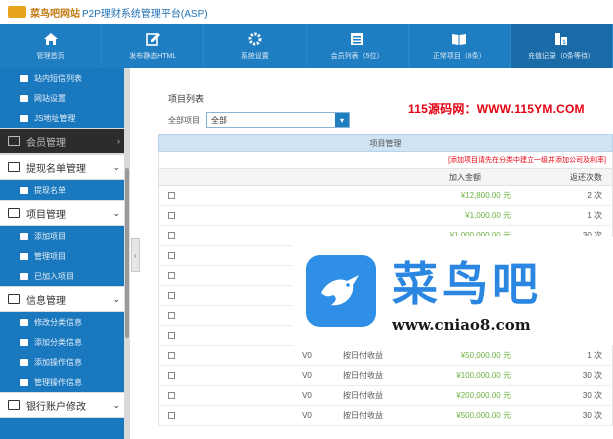  What do you see at coordinates (478, 415) in the screenshot?
I see `amount-value: ¥500,000.00` at bounding box center [478, 415].